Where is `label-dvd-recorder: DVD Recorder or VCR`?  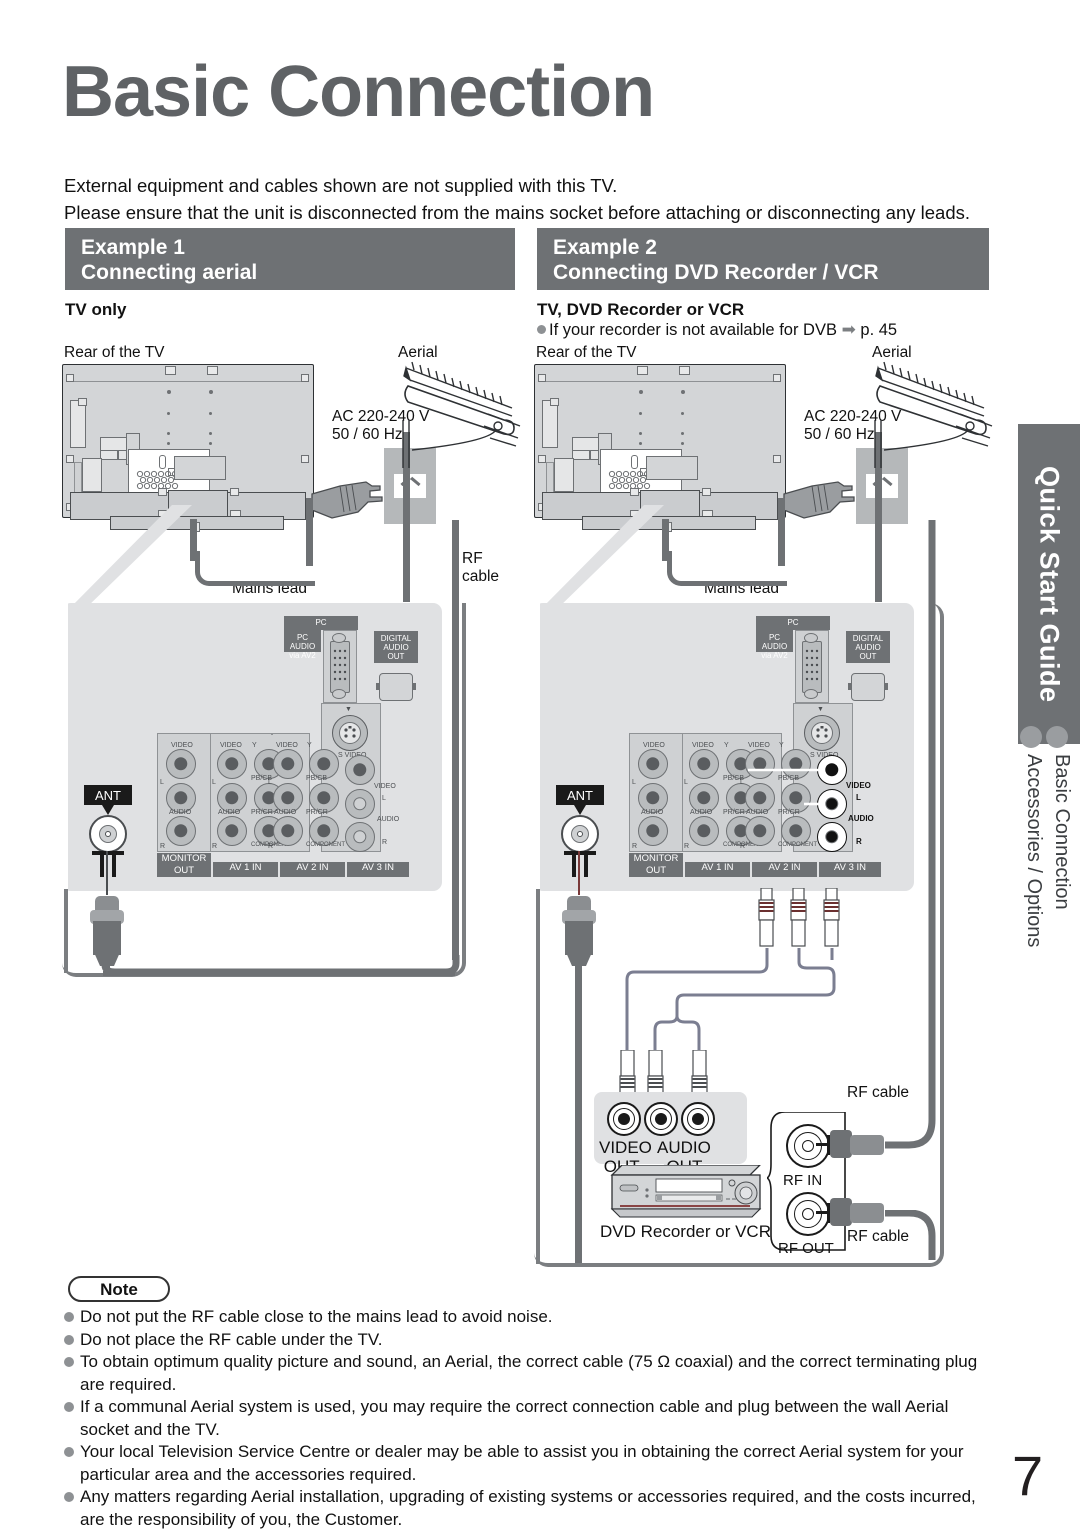
label-dvd-recorder: DVD Recorder or VCR is located at coordinates (685, 1231).